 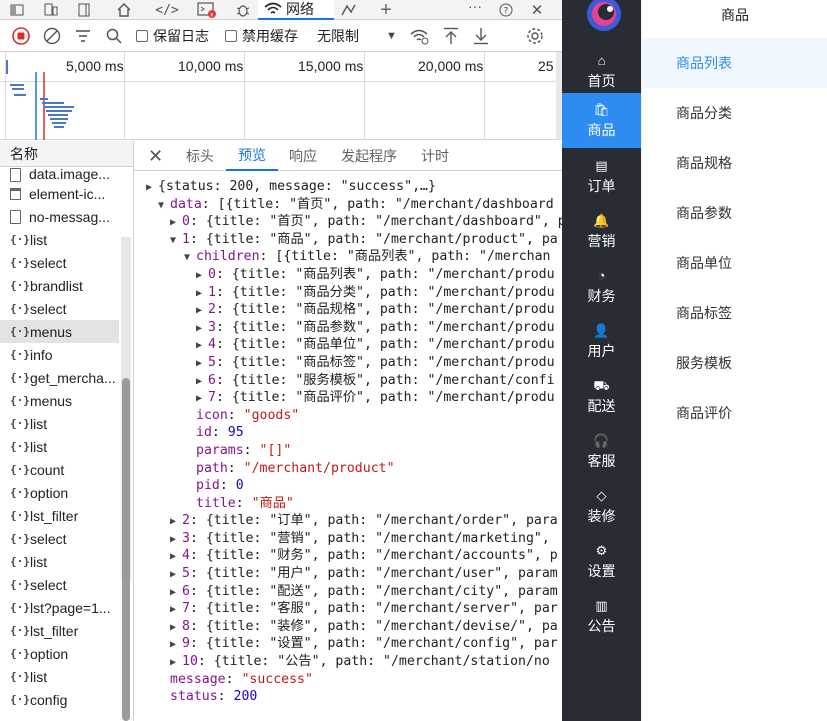 I want to click on sources-icon, so click(x=243, y=10).